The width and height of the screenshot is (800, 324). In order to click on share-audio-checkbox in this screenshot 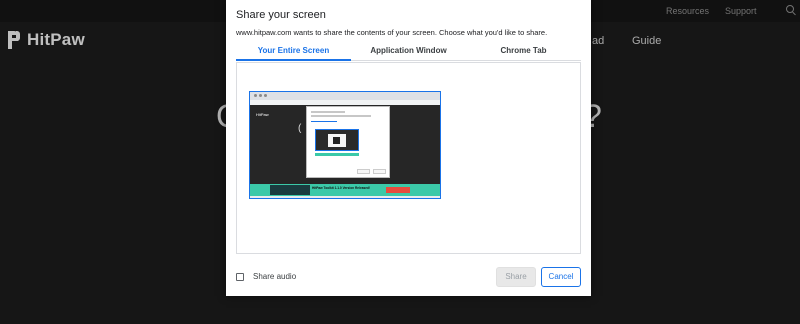, I will do `click(240, 276)`.